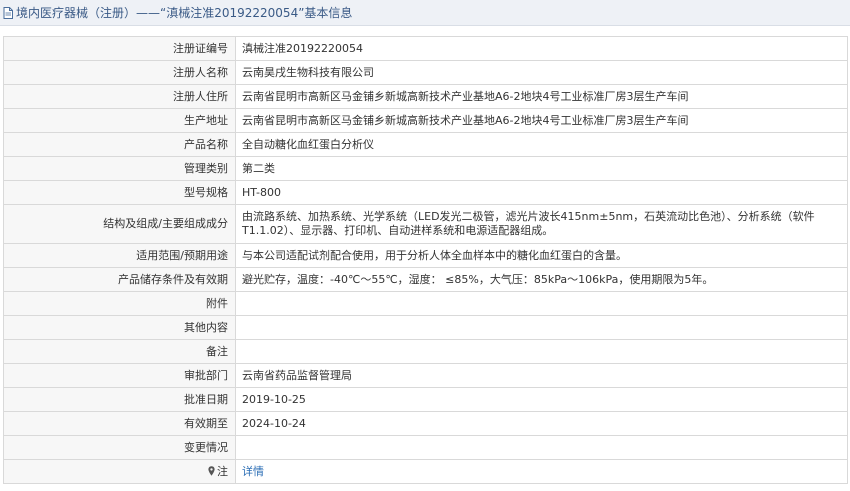 This screenshot has width=850, height=491. I want to click on row-label: 注册人住所, so click(119, 96).